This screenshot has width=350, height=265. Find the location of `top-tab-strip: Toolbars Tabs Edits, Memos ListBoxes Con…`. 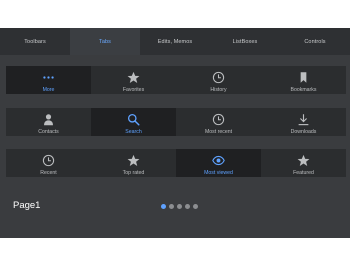

top-tab-strip: Toolbars Tabs Edits, Memos ListBoxes Con… is located at coordinates (175, 41).